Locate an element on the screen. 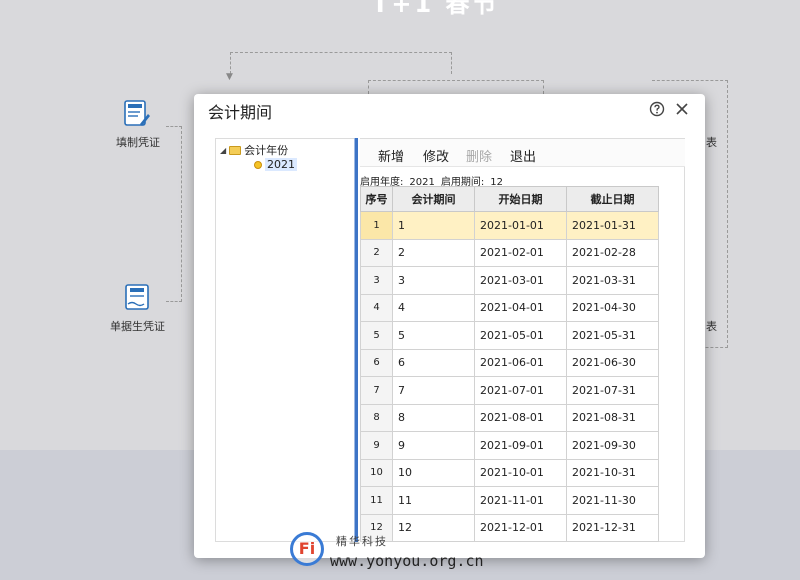  cell-end-date: 2021-09-30 is located at coordinates (612, 445).